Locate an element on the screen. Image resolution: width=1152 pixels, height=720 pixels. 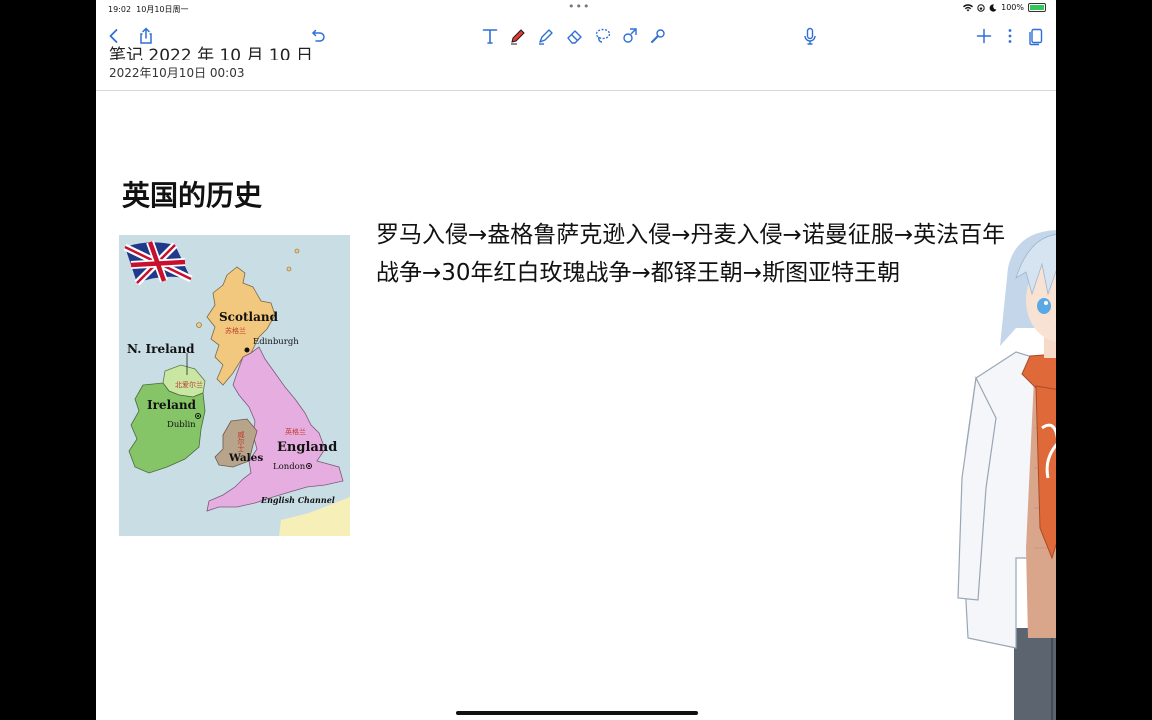
document-created-date: 2022年10月10日 00:03 is located at coordinates (177, 73).